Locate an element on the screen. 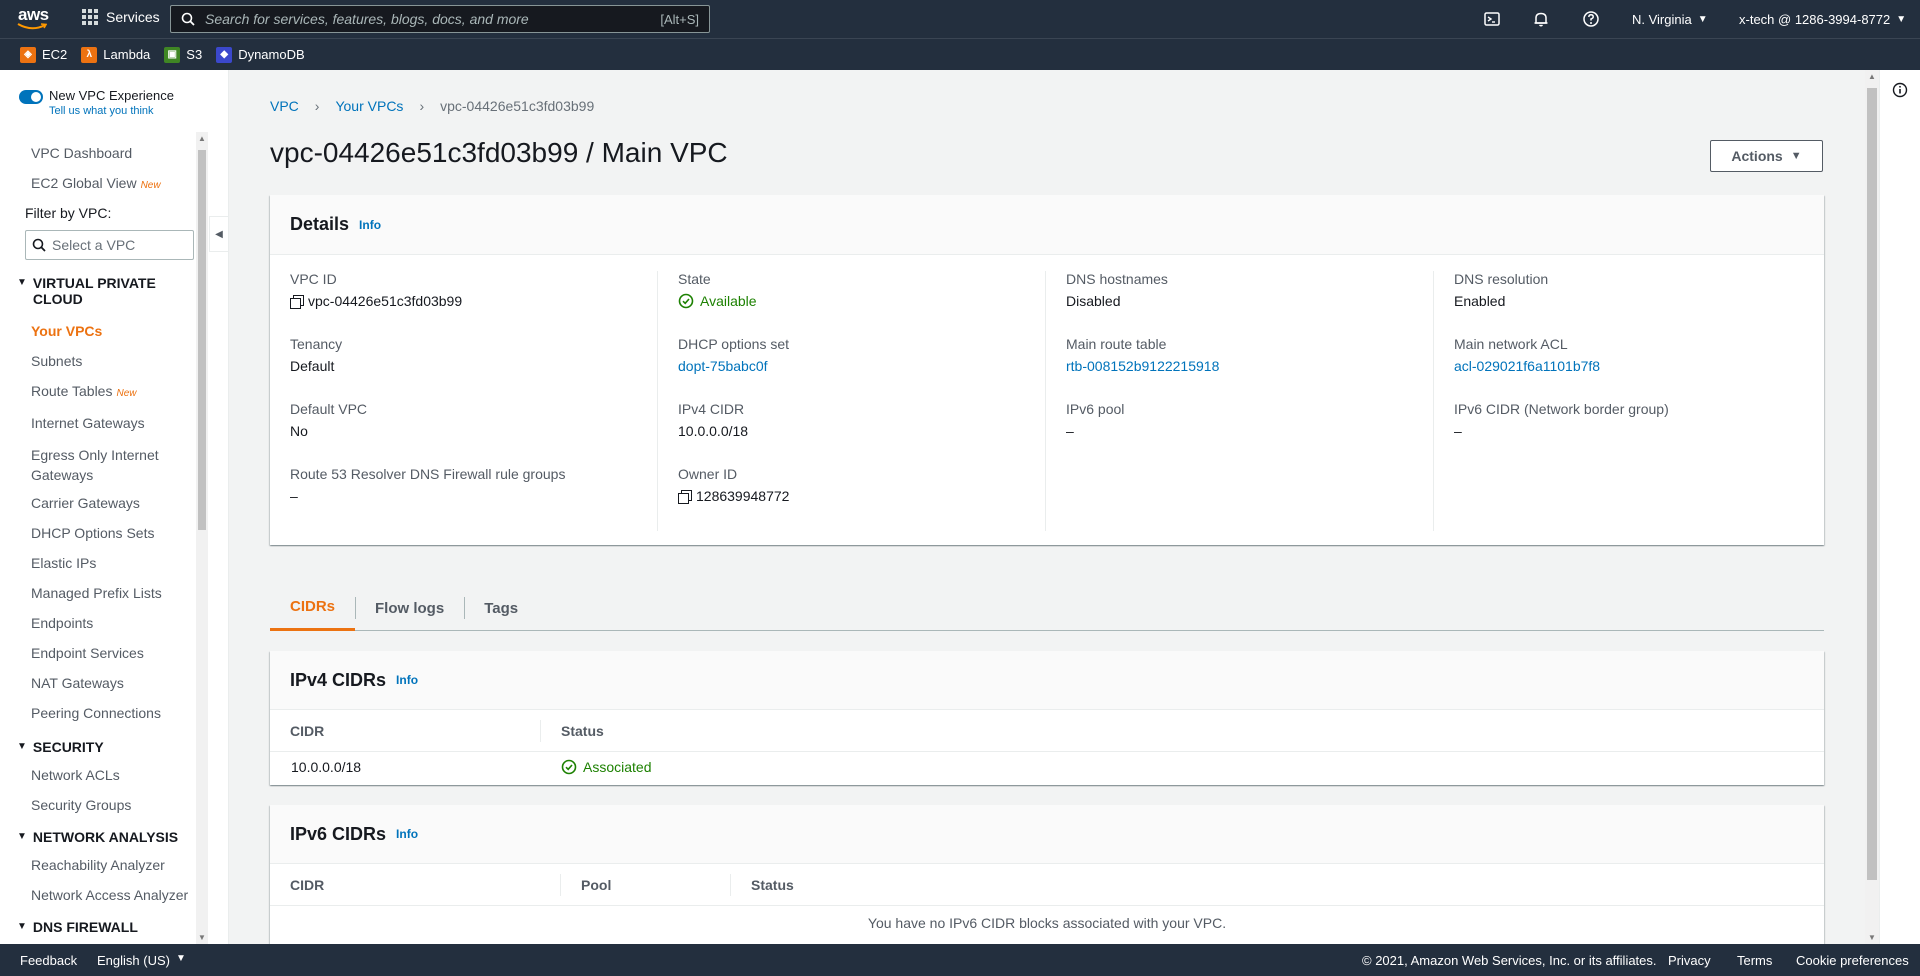 The image size is (1920, 976). sidebar-section-virtual-private-cloud: ▼ VIRTUAL PRIVATE CLOUD is located at coordinates (104, 291).